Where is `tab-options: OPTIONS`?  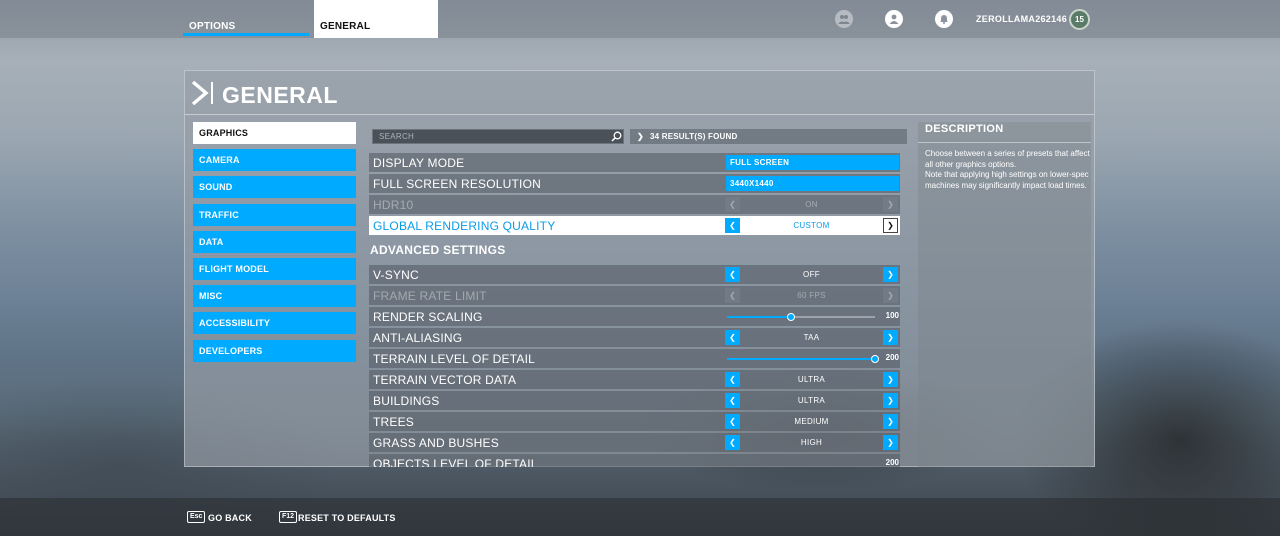
tab-options: OPTIONS is located at coordinates (246, 19).